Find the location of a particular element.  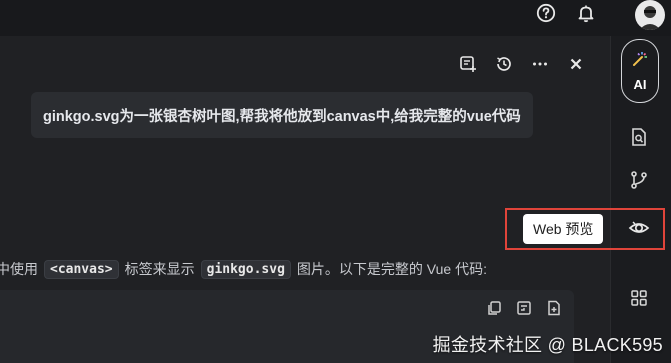

history-icon is located at coordinates (504, 64).